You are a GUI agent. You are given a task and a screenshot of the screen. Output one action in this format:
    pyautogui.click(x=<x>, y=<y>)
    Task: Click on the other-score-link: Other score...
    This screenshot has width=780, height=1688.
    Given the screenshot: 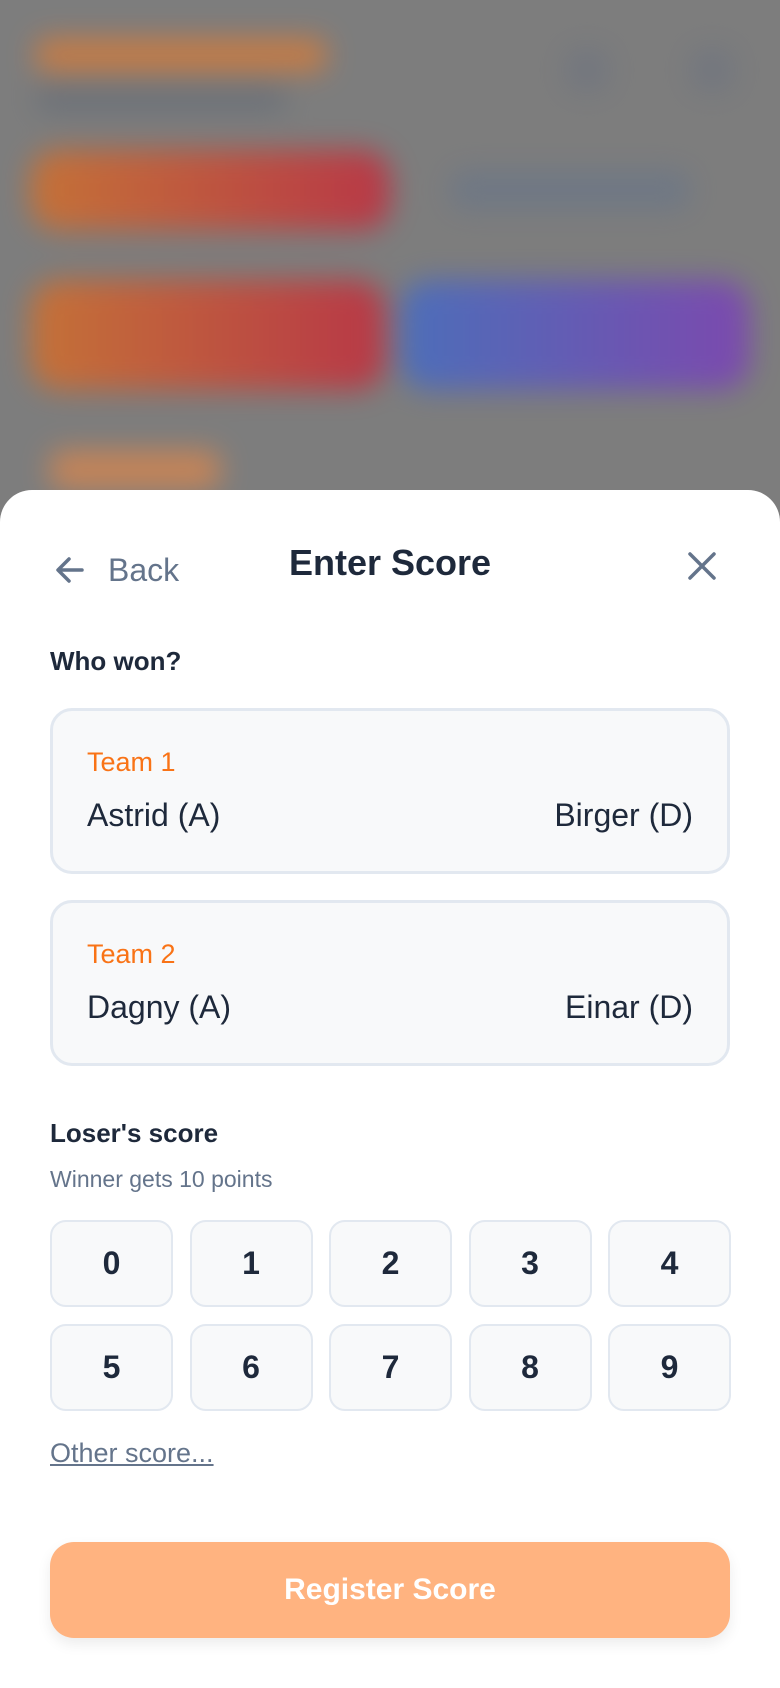 What is the action you would take?
    pyautogui.click(x=132, y=1453)
    